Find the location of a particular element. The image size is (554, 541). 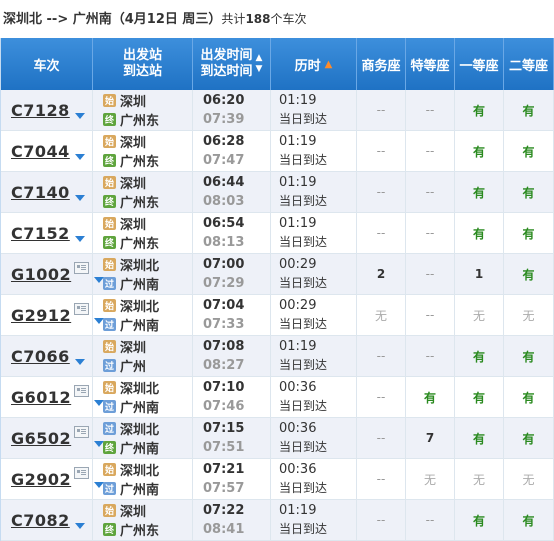

special-seat: 有 is located at coordinates (430, 397).